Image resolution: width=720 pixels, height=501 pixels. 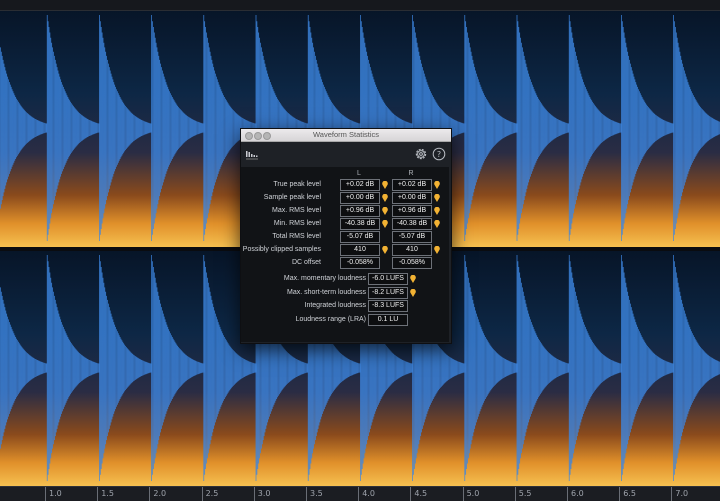 What do you see at coordinates (388, 292) in the screenshot?
I see `loudness-value: -8.2 LUFS` at bounding box center [388, 292].